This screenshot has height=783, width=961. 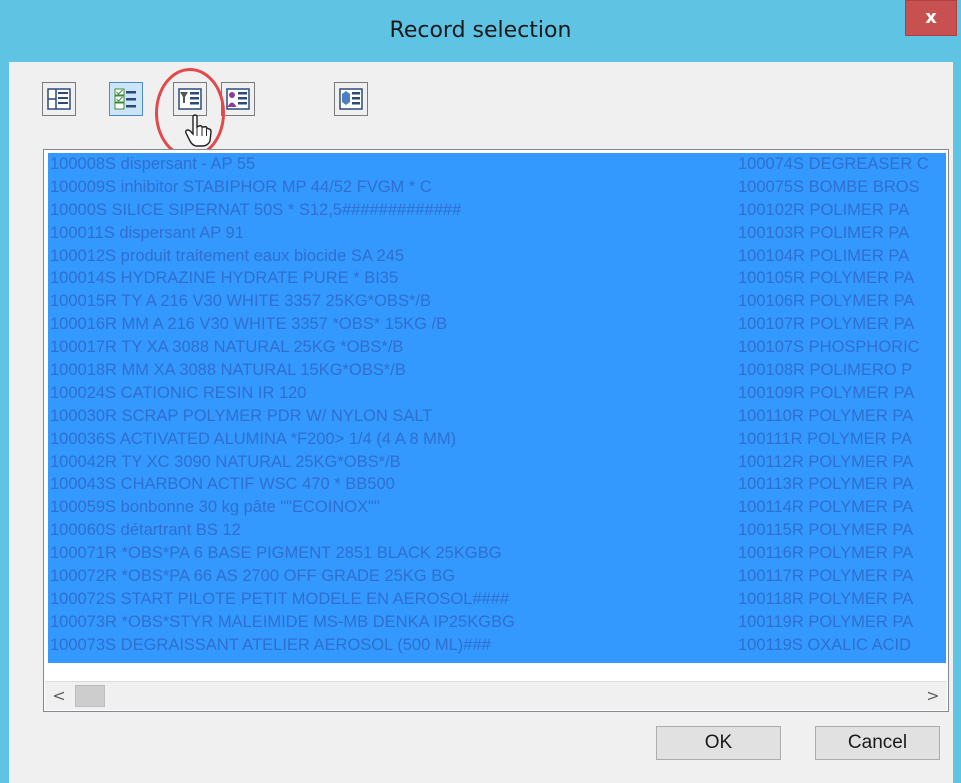 I want to click on list-item: 100115R POLYMER PA, so click(x=842, y=530).